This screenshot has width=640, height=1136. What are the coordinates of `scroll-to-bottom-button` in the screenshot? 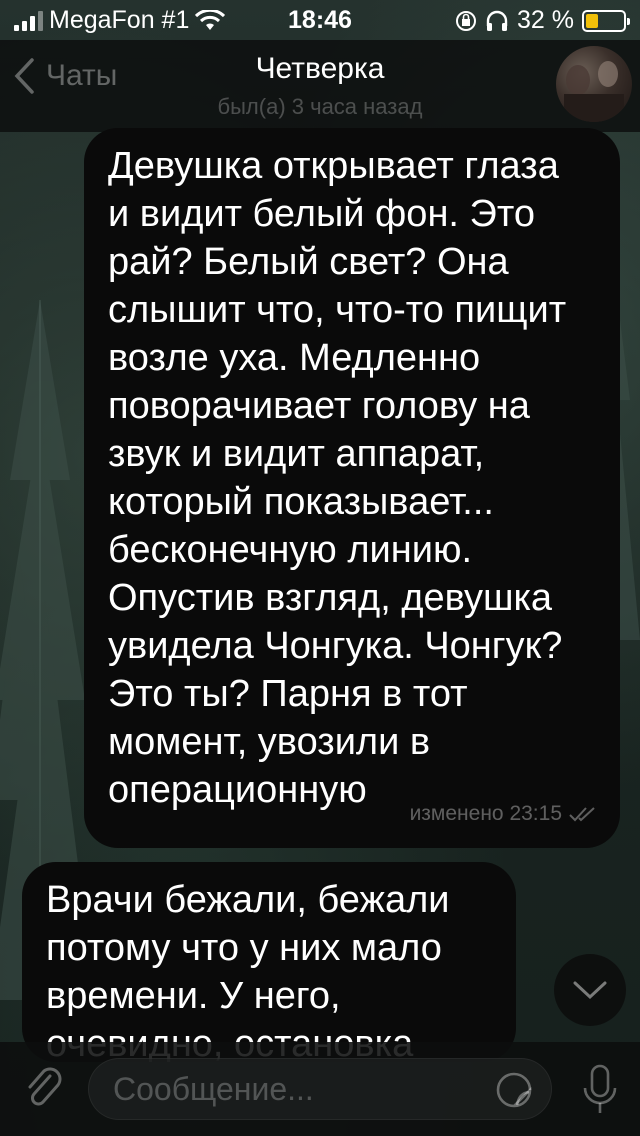 It's located at (590, 990).